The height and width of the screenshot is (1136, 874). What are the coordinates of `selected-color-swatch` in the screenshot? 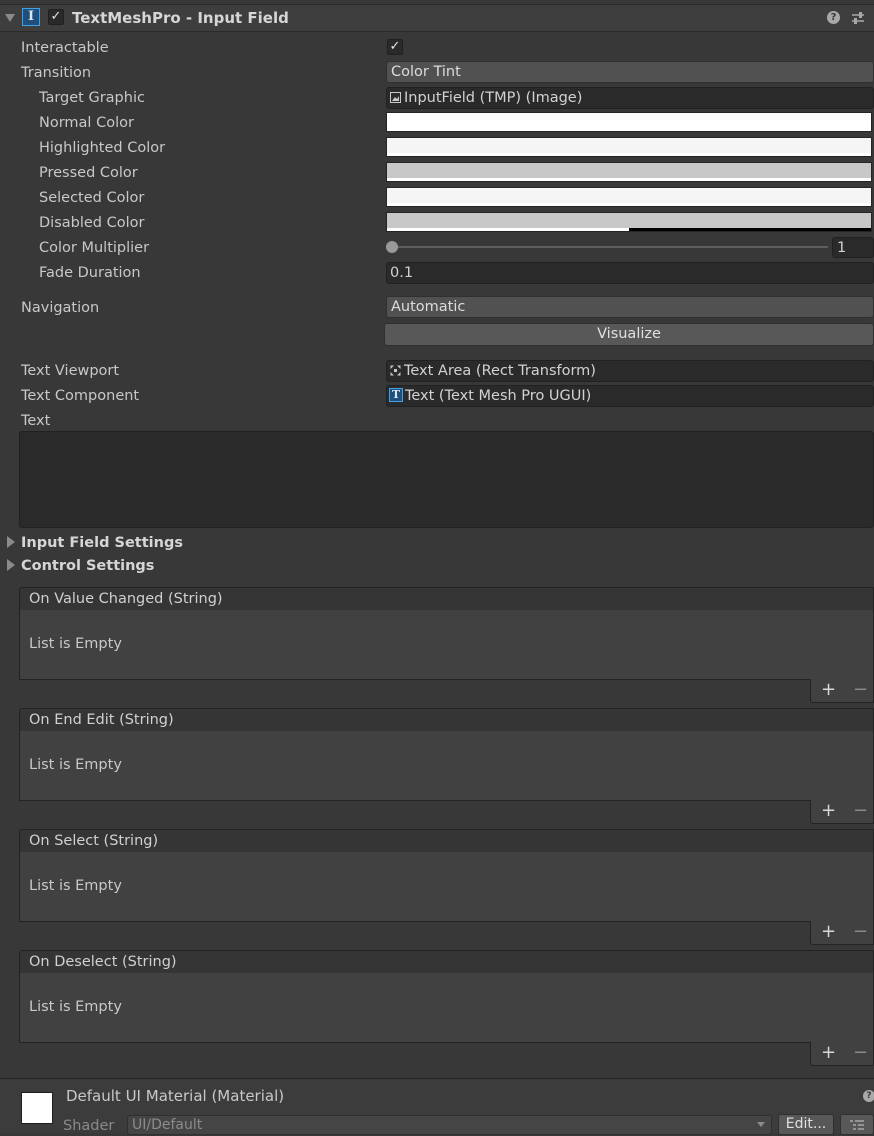 It's located at (629, 197).